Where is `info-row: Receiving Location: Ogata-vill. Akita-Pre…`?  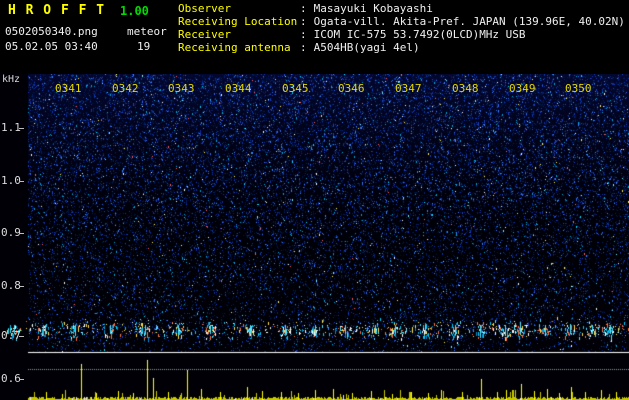 info-row: Receiving Location: Ogata-vill. Akita-Pre… is located at coordinates (401, 21).